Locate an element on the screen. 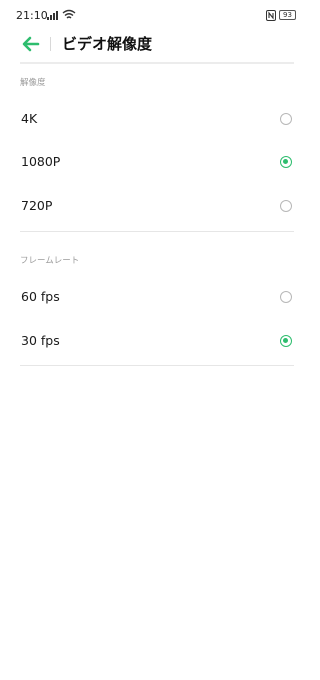  app-header: ビデオ解像度 is located at coordinates (157, 47).